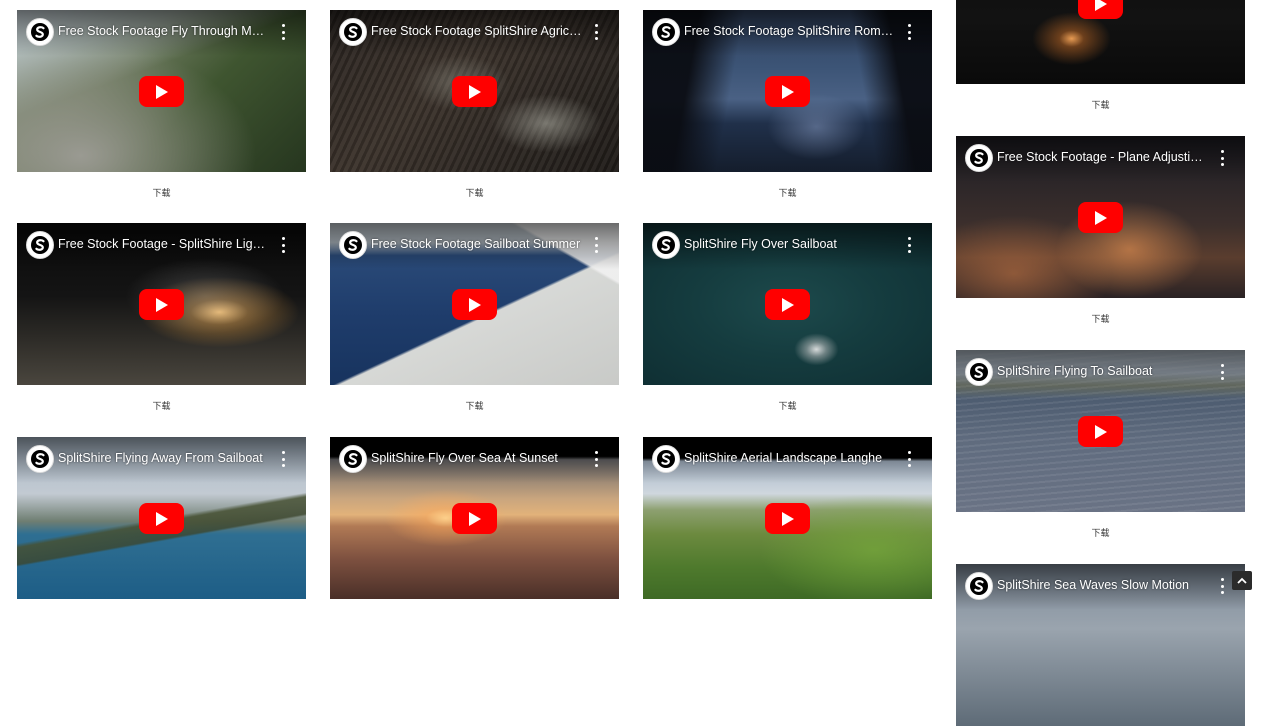 The height and width of the screenshot is (726, 1265). What do you see at coordinates (477, 244) in the screenshot?
I see `video-title: Free Stock Footage Sailboat Summer` at bounding box center [477, 244].